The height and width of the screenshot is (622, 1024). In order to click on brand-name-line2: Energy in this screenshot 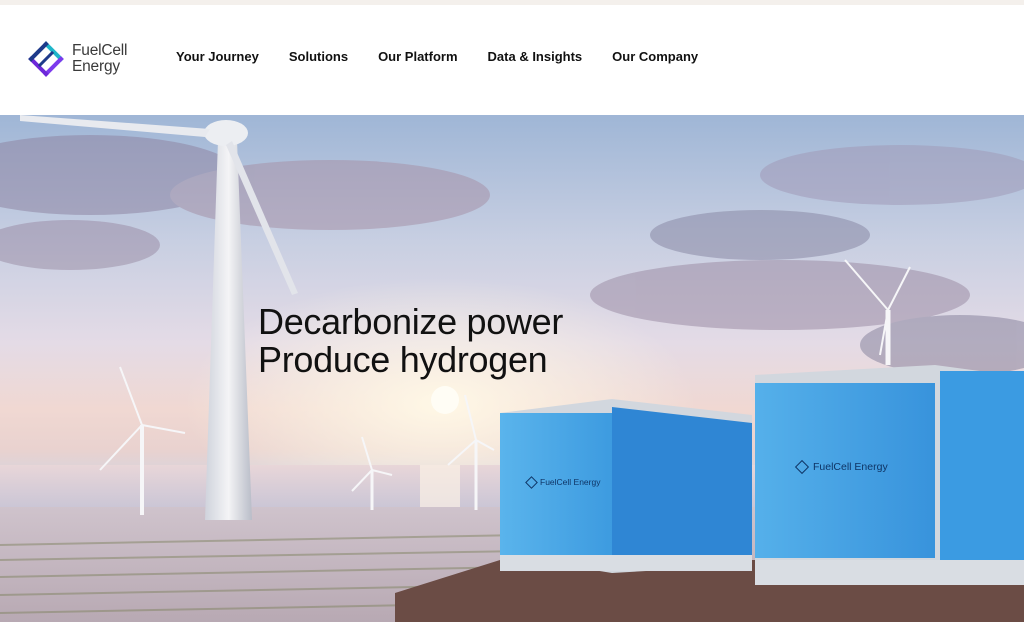, I will do `click(96, 66)`.